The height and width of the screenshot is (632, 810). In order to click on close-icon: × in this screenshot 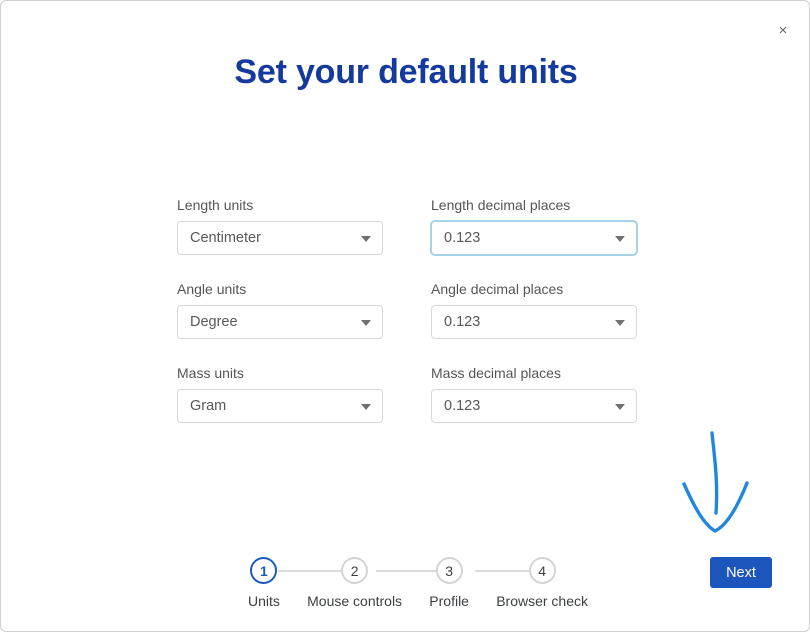, I will do `click(783, 30)`.